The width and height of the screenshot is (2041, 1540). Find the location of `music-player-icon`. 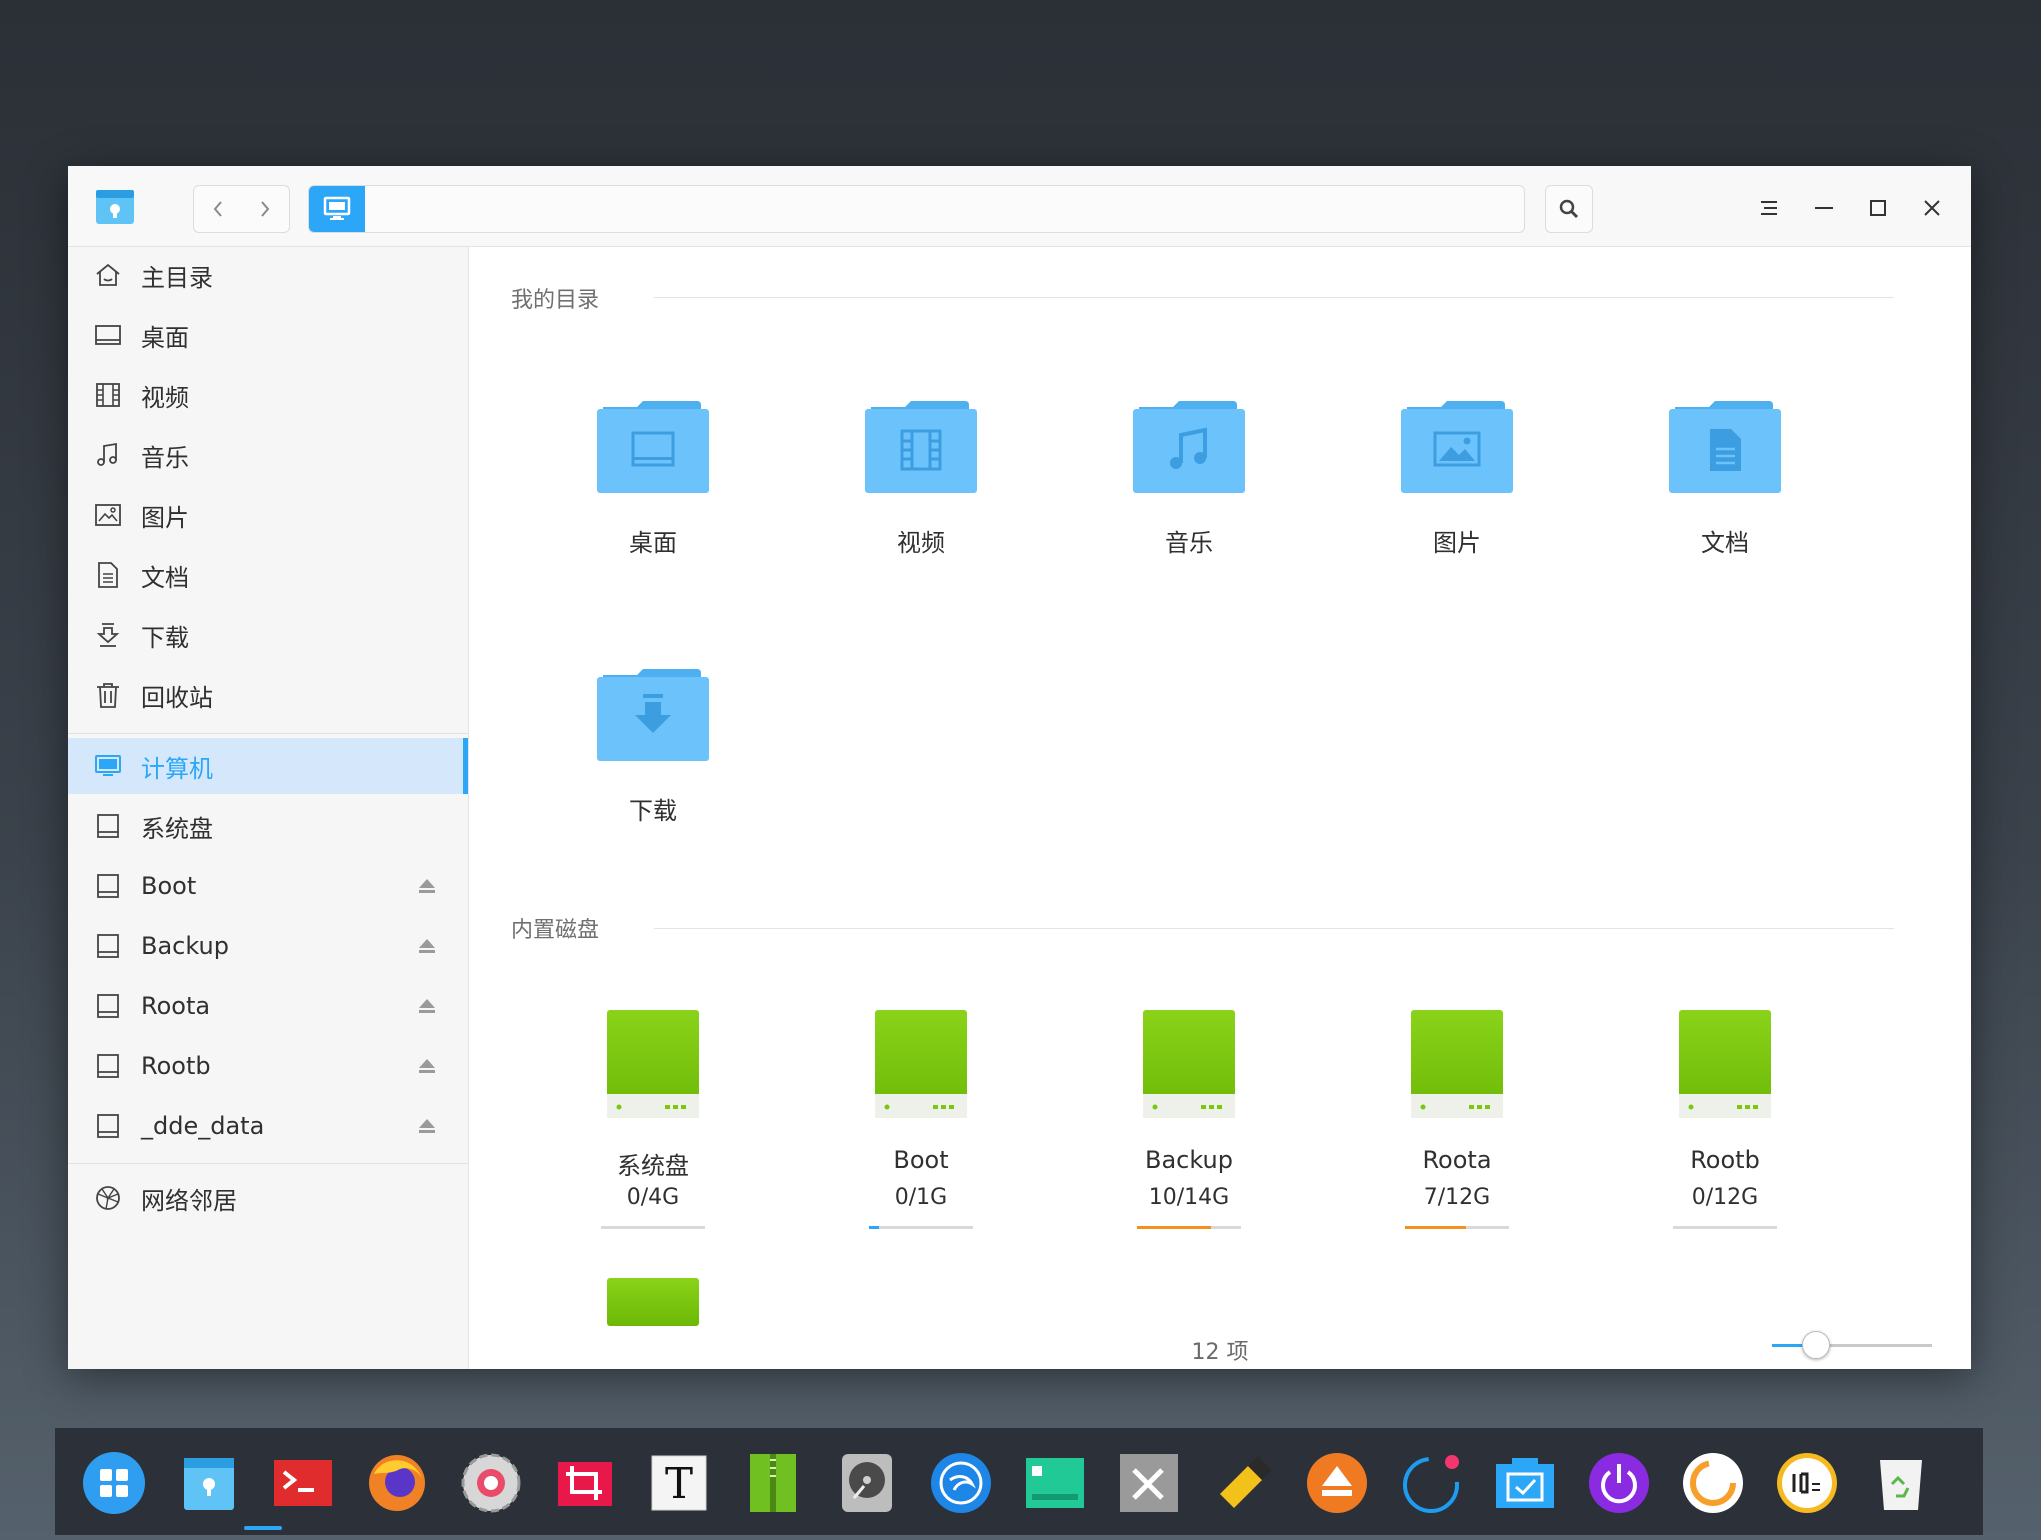

music-player-icon is located at coordinates (1431, 1483).